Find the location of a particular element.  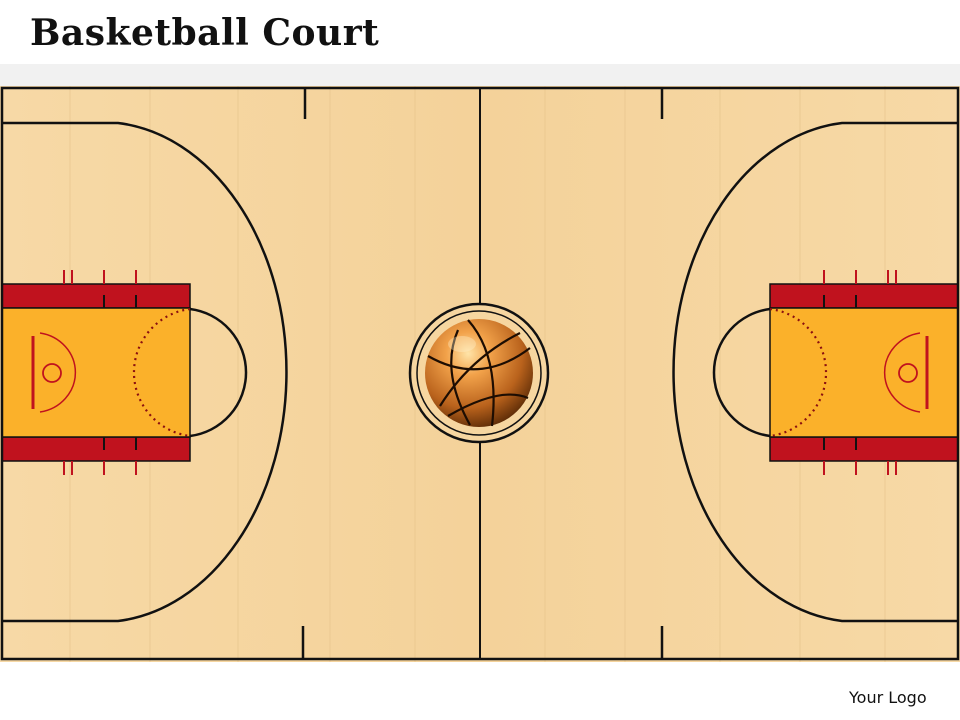

right-lane-block-top is located at coordinates (864, 296).